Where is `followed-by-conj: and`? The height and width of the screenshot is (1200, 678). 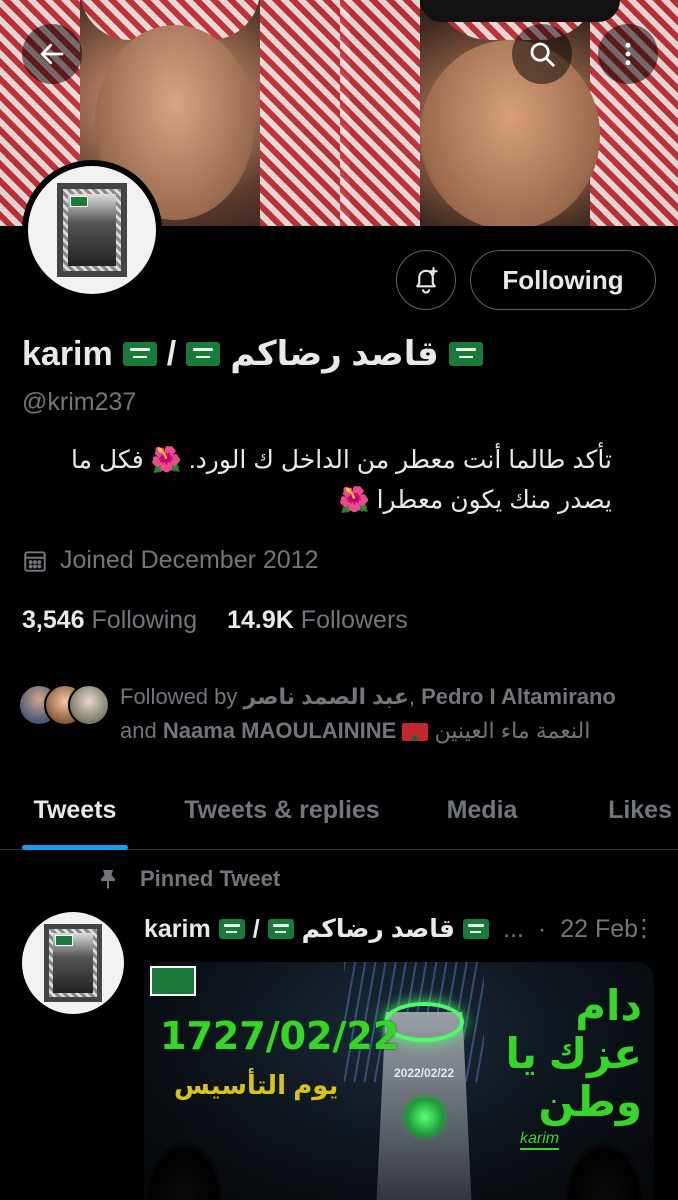
followed-by-conj: and is located at coordinates (138, 730).